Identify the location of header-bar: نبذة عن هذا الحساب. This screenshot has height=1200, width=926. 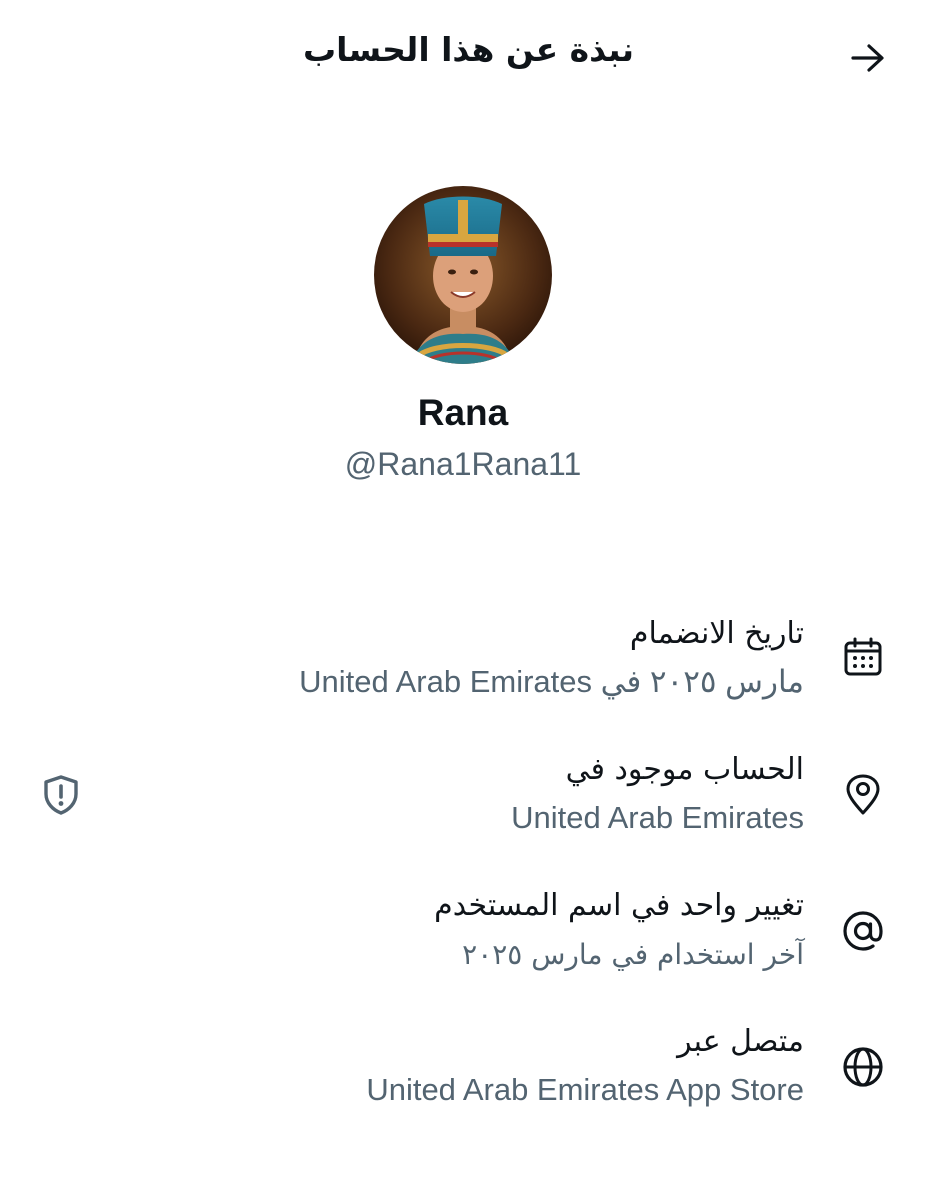
(463, 55).